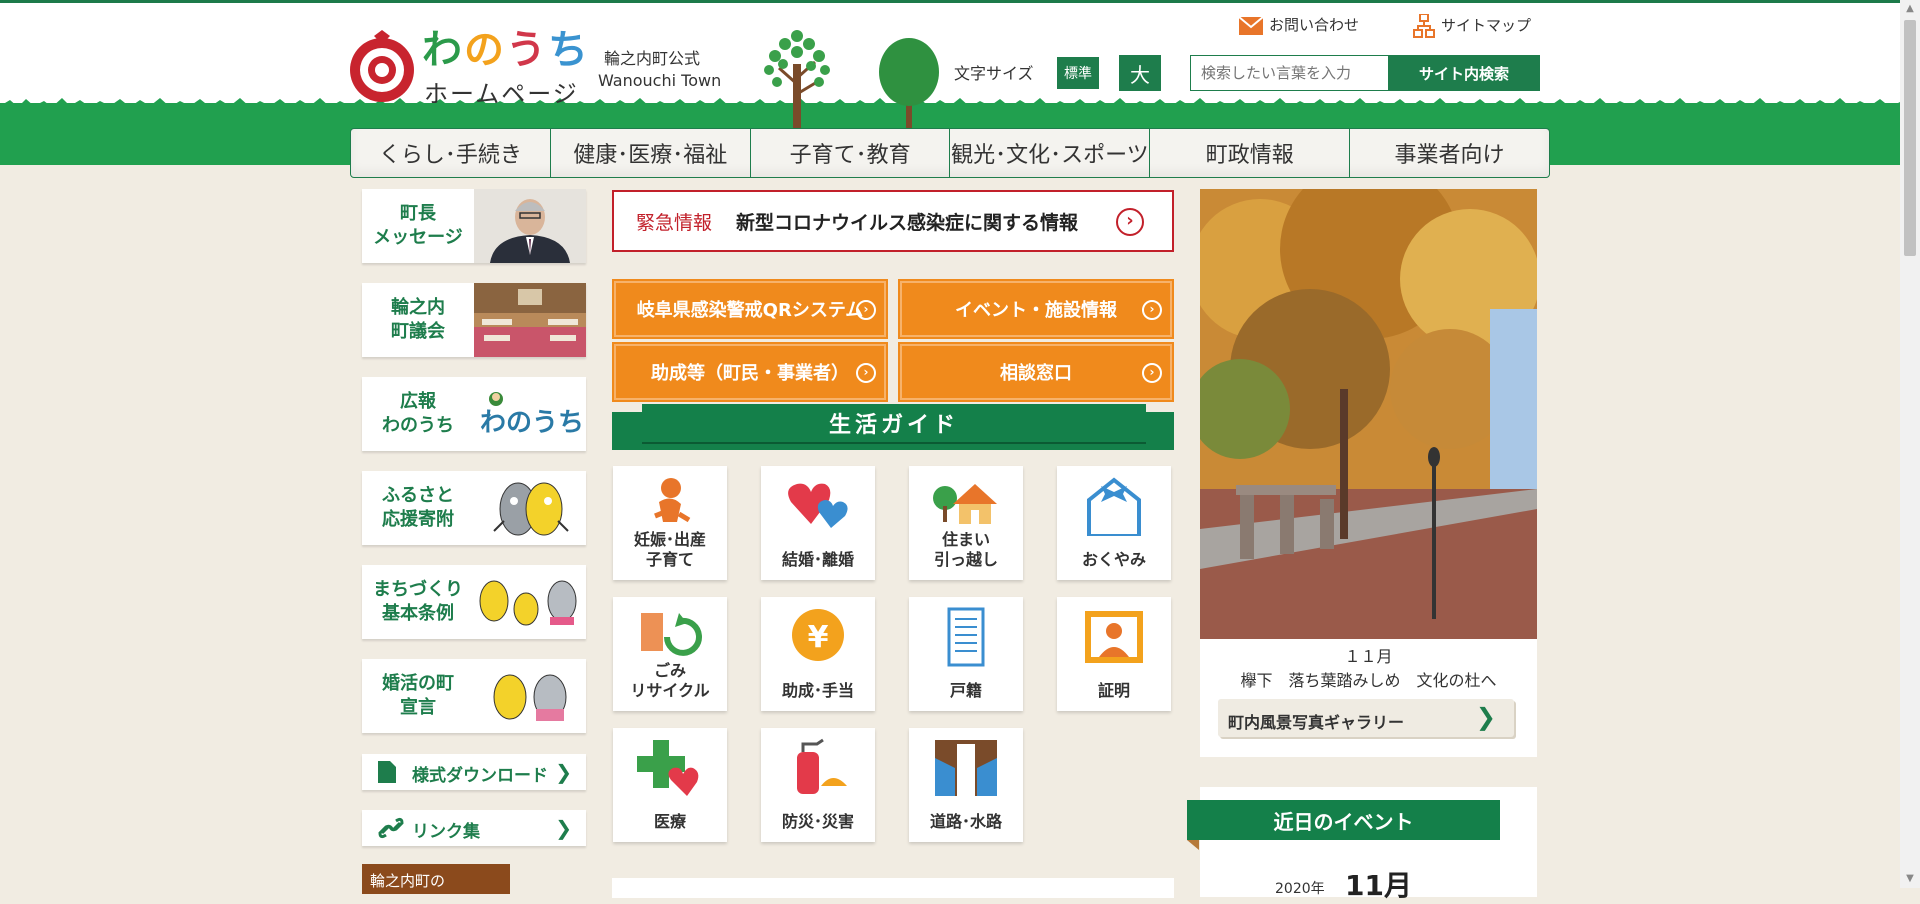 This screenshot has height=904, width=1920. What do you see at coordinates (1424, 26) in the screenshot?
I see `sitemap-icon` at bounding box center [1424, 26].